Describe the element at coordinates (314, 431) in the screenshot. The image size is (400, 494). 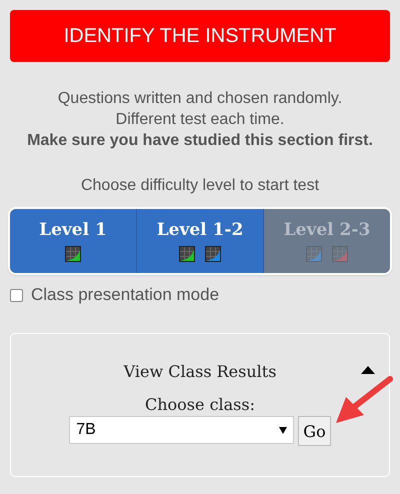
I see `go-button: Go` at that location.